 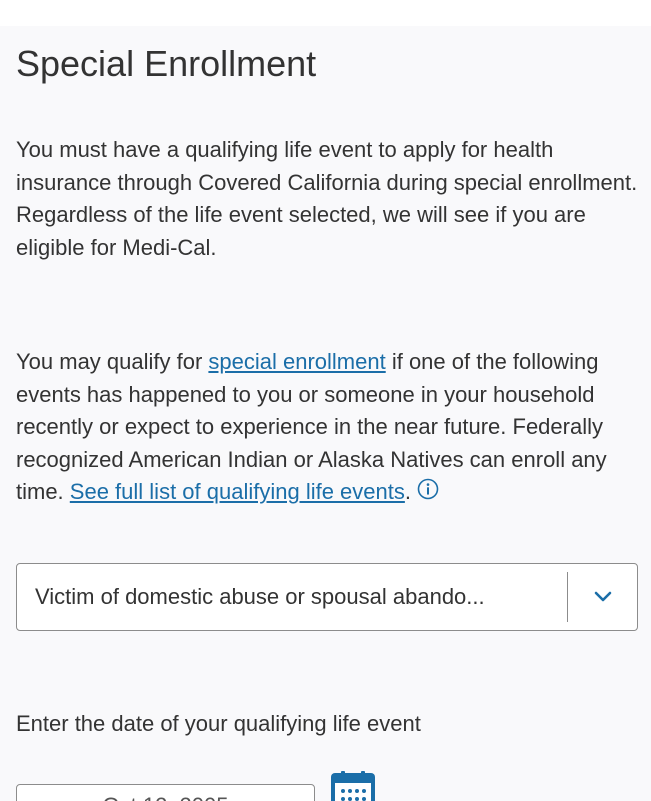 I want to click on page-title: Special Enrollment, so click(x=166, y=63).